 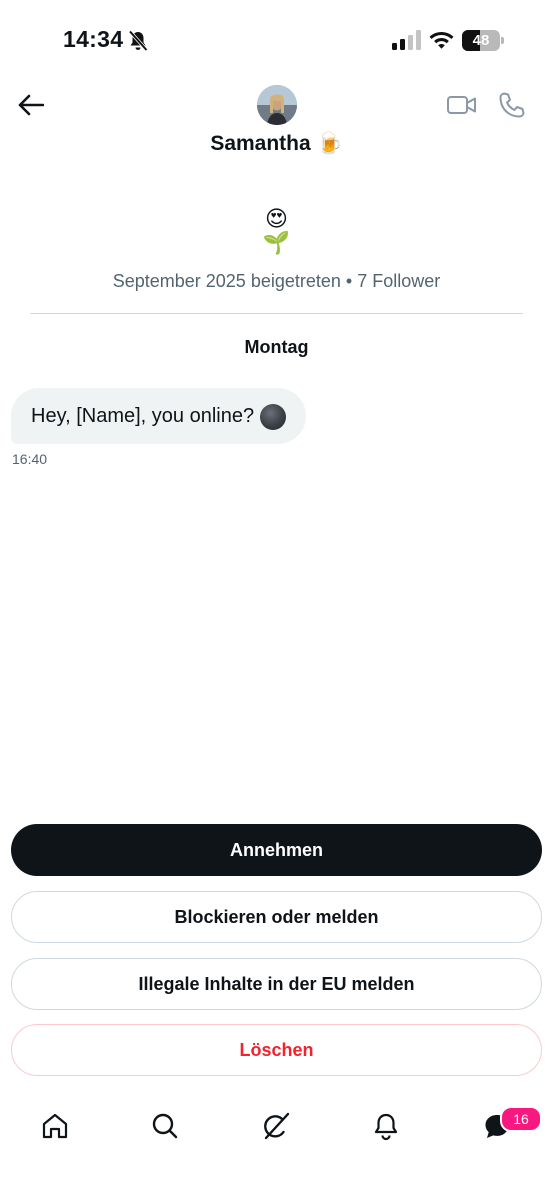 I want to click on divider, so click(x=276, y=313).